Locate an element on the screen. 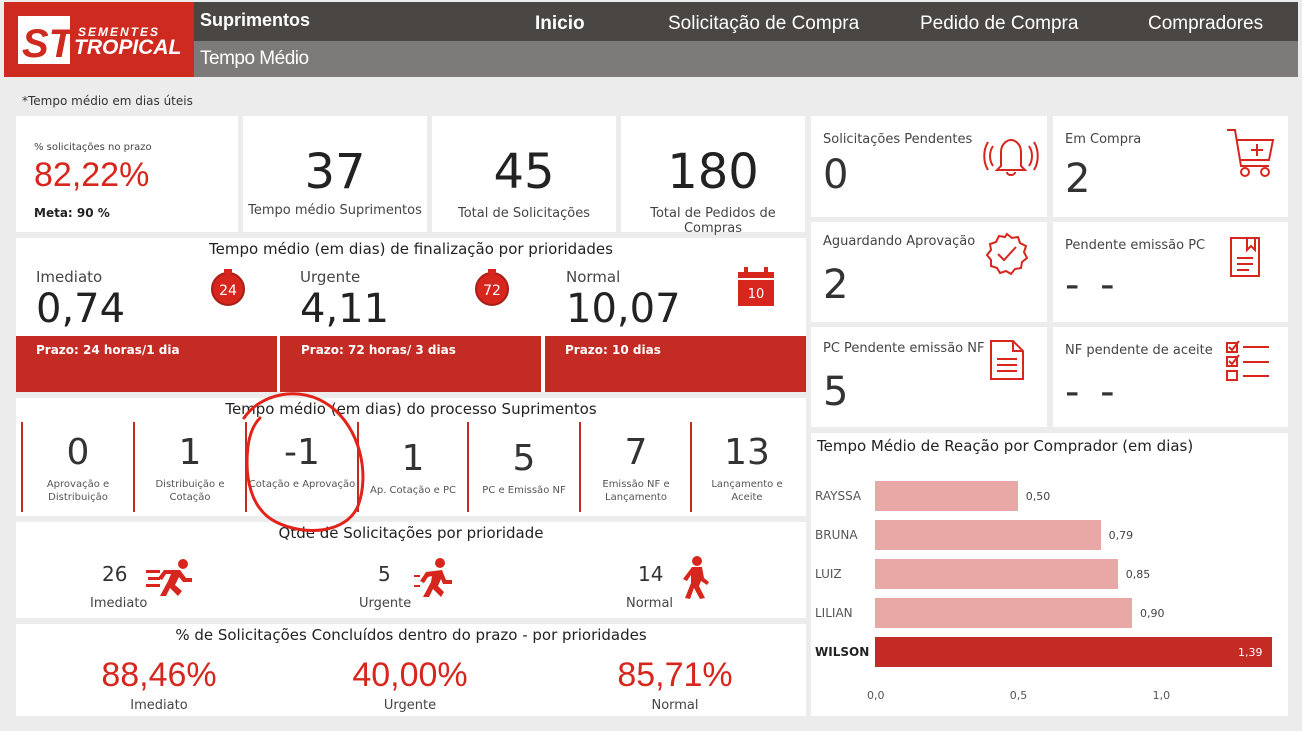 Image resolution: width=1302 pixels, height=731 pixels. kpi-tempo-medio-card: 37 Tempo médio Suprimentos is located at coordinates (335, 174).